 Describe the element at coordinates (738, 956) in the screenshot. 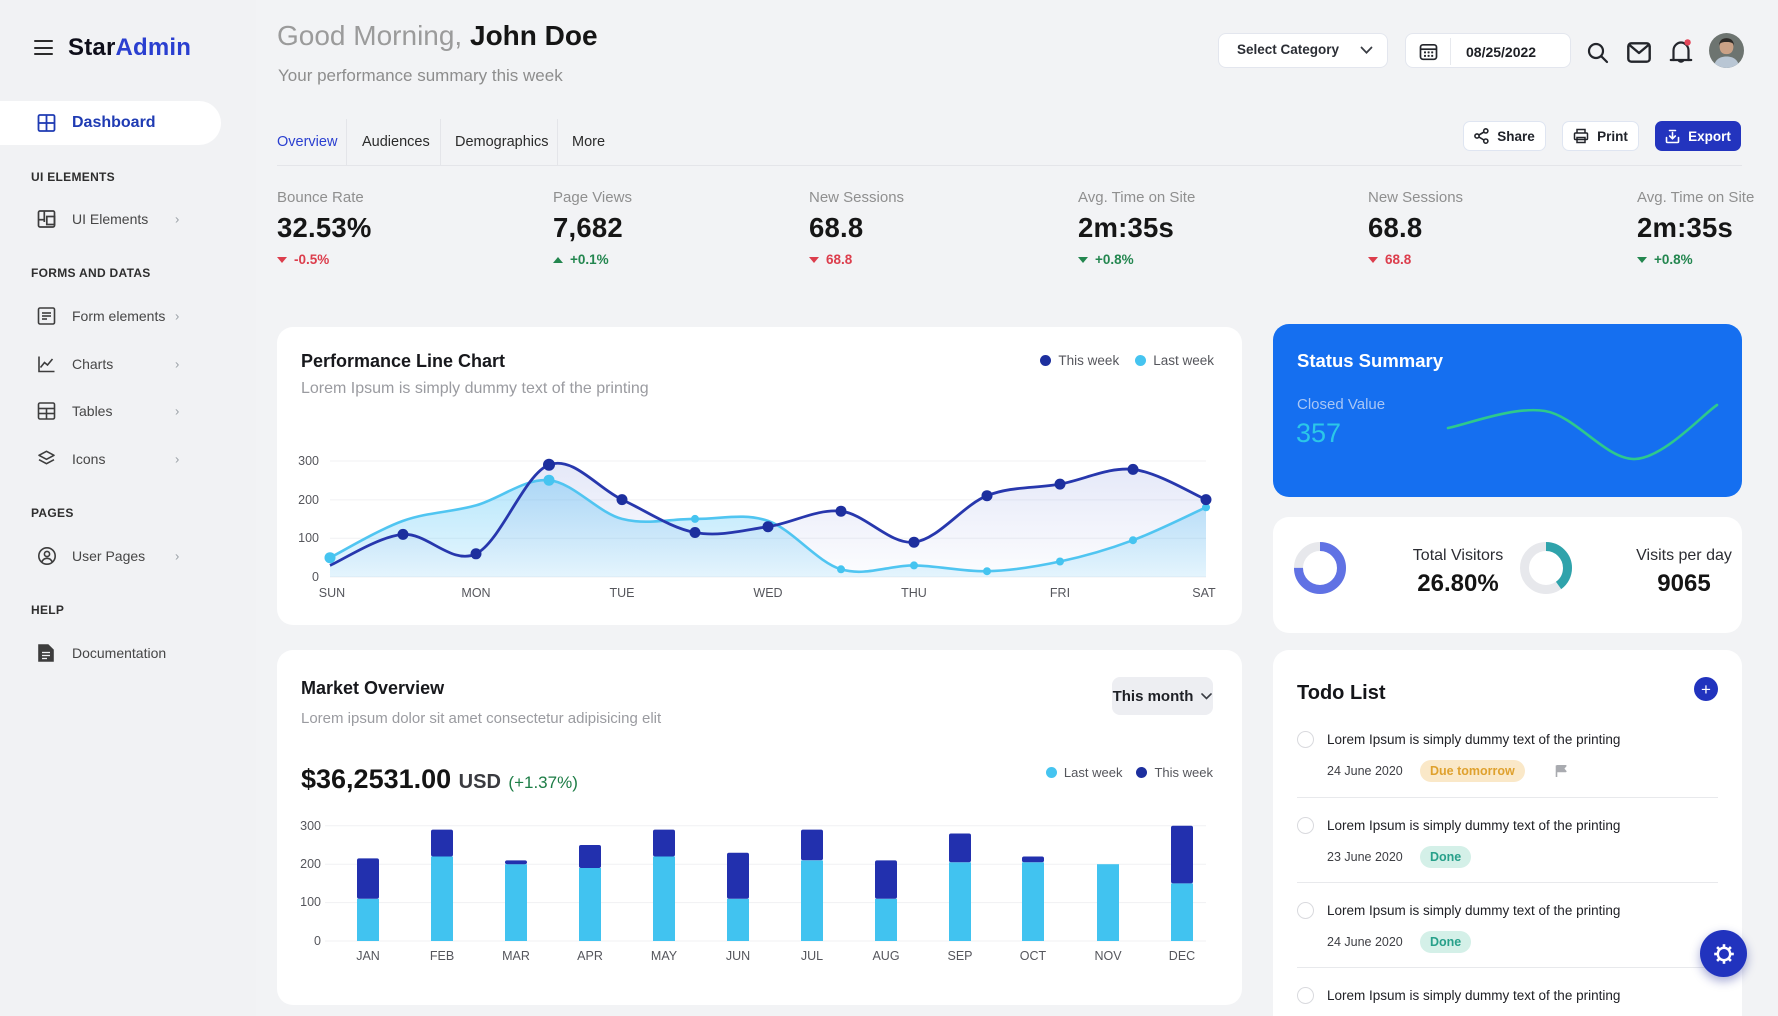

I see `svg-text: JUN` at that location.